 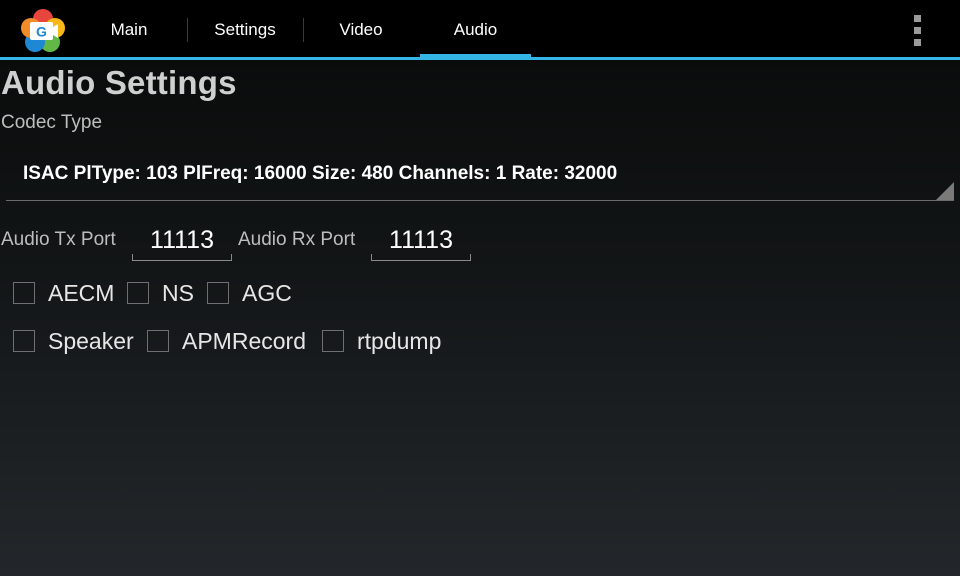 What do you see at coordinates (945, 191) in the screenshot?
I see `dropdown-arrow-icon` at bounding box center [945, 191].